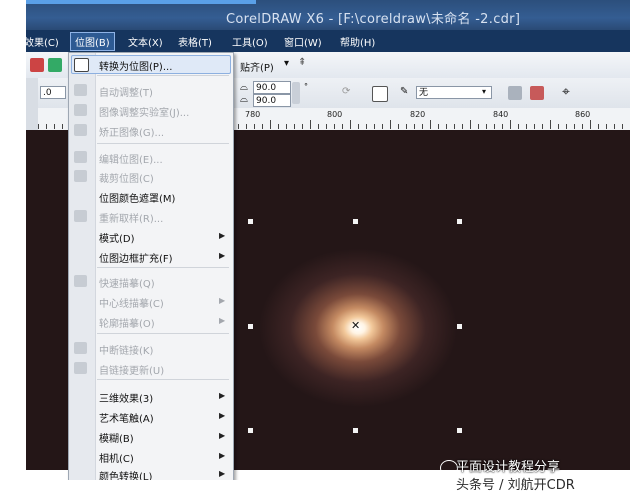 This screenshot has width=640, height=497. I want to click on to-back-icon, so click(537, 93).